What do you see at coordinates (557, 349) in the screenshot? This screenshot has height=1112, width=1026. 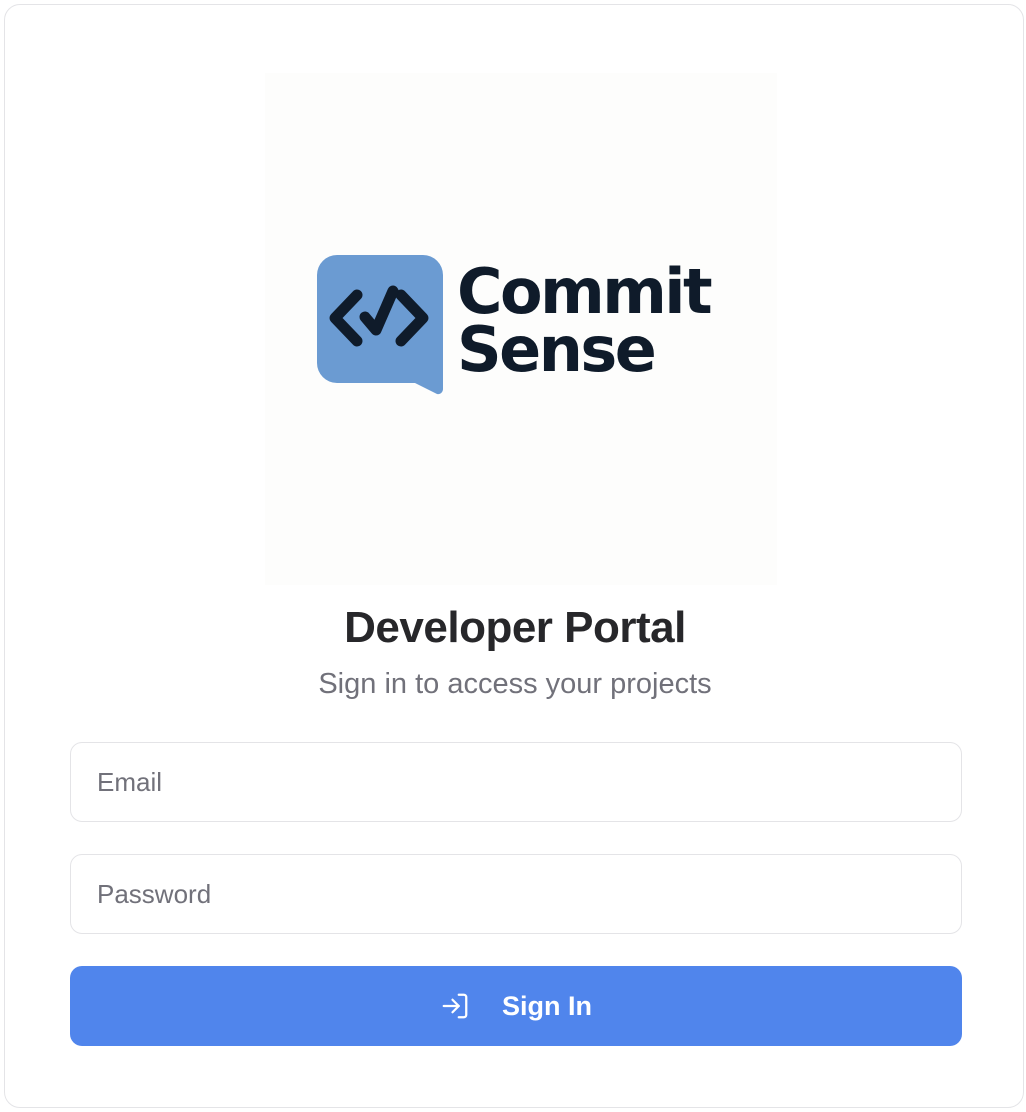 I see `logo-wordmark-line-2: Sense` at bounding box center [557, 349].